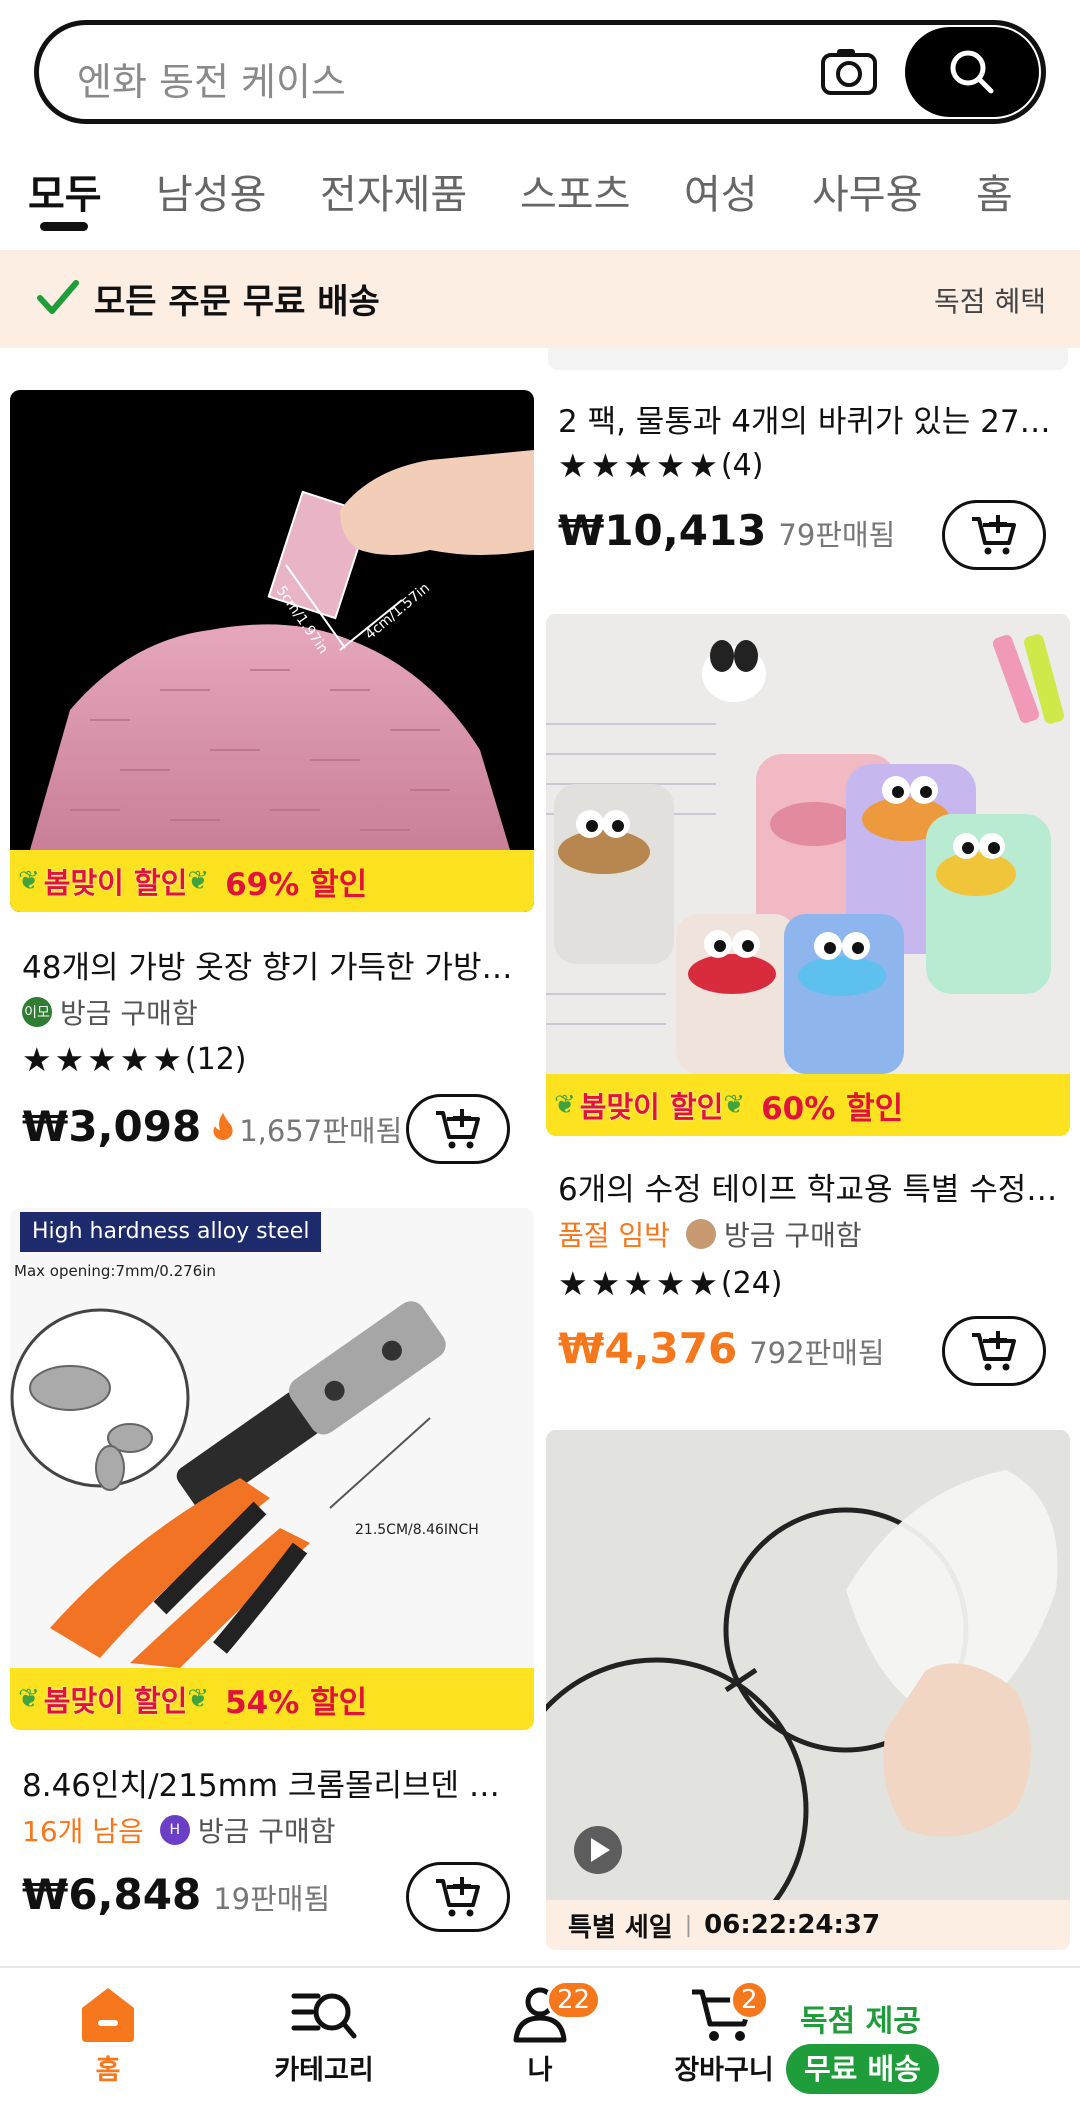  I want to click on countdown-timer: 06:22:24:37, so click(792, 1925).